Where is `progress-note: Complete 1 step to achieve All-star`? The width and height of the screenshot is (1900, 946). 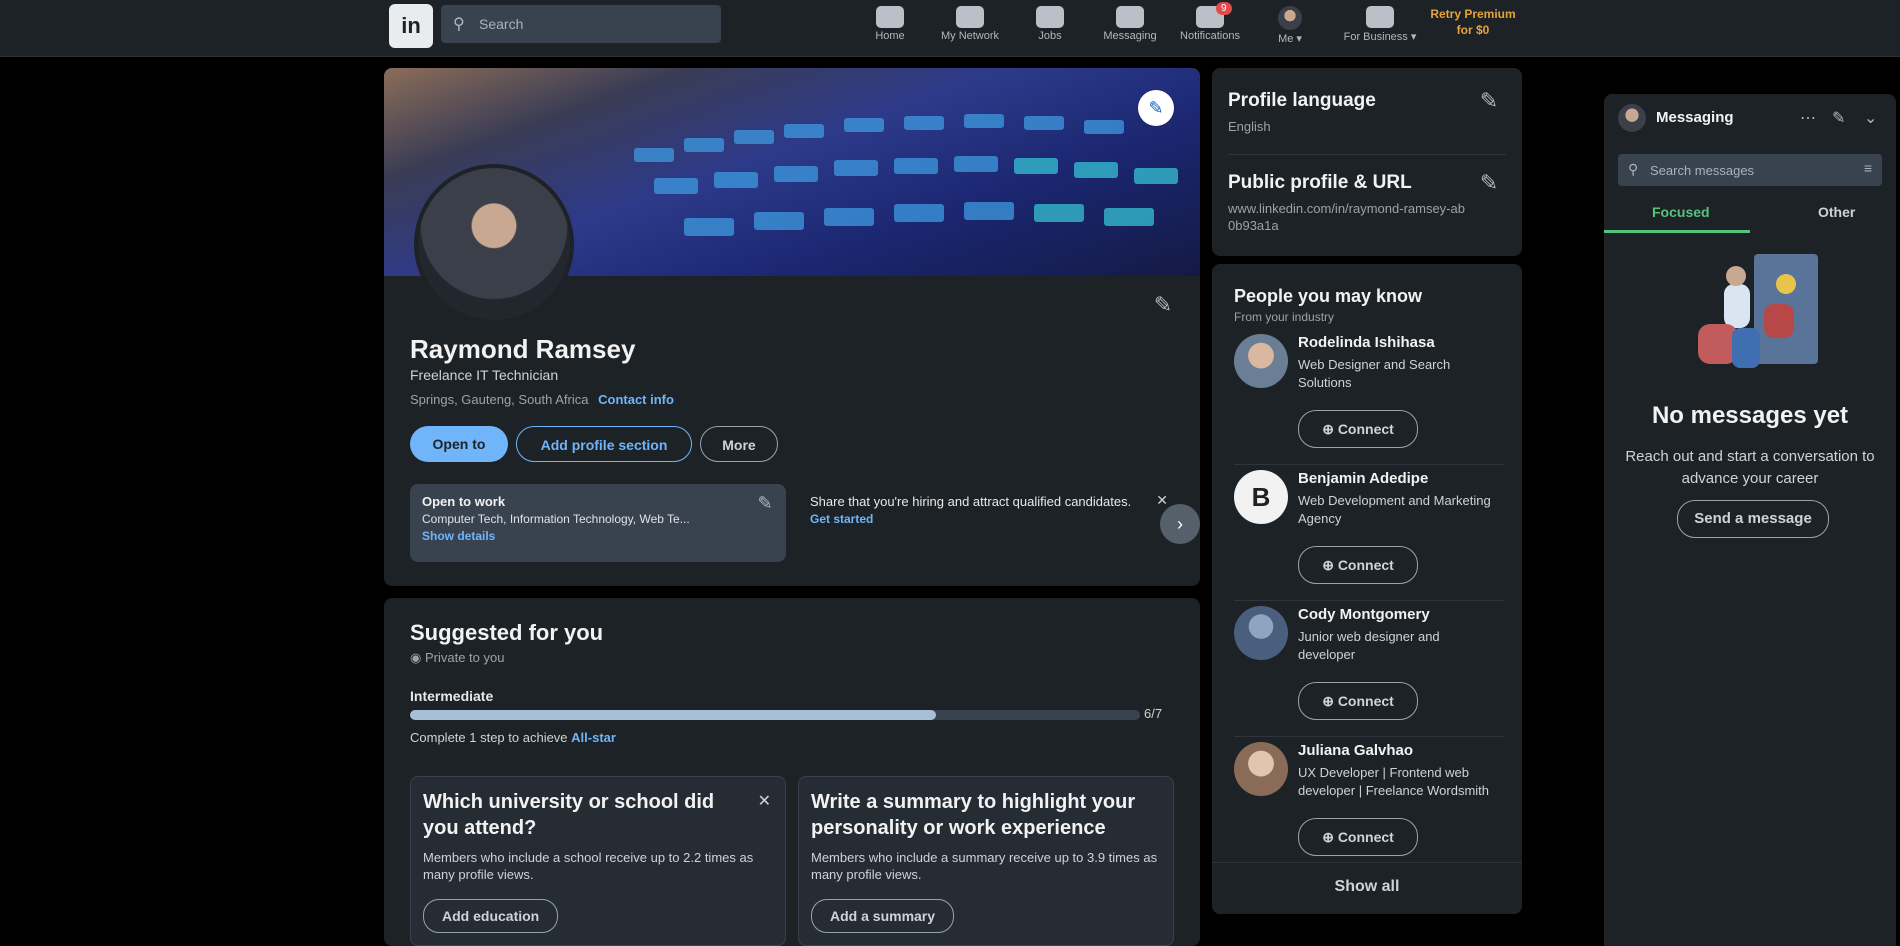
progress-note: Complete 1 step to achieve All-star is located at coordinates (513, 737).